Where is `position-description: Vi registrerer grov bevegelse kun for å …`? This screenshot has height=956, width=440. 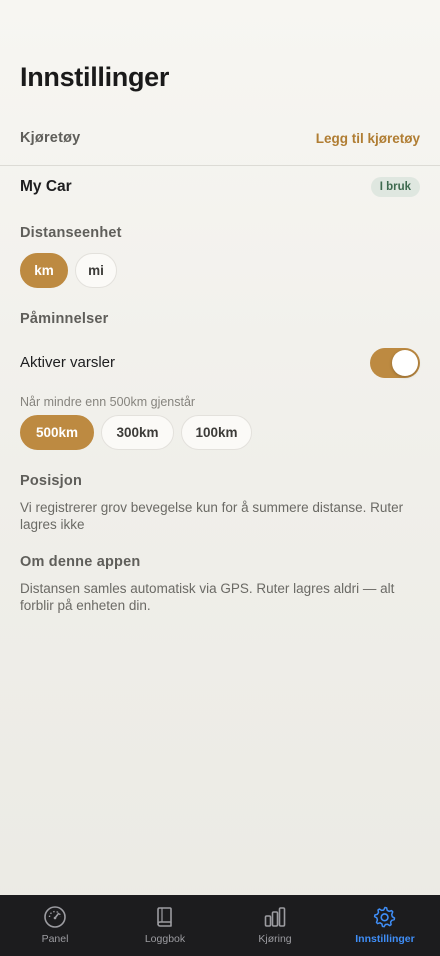
position-description: Vi registrerer grov bevegelse kun for å … is located at coordinates (212, 516).